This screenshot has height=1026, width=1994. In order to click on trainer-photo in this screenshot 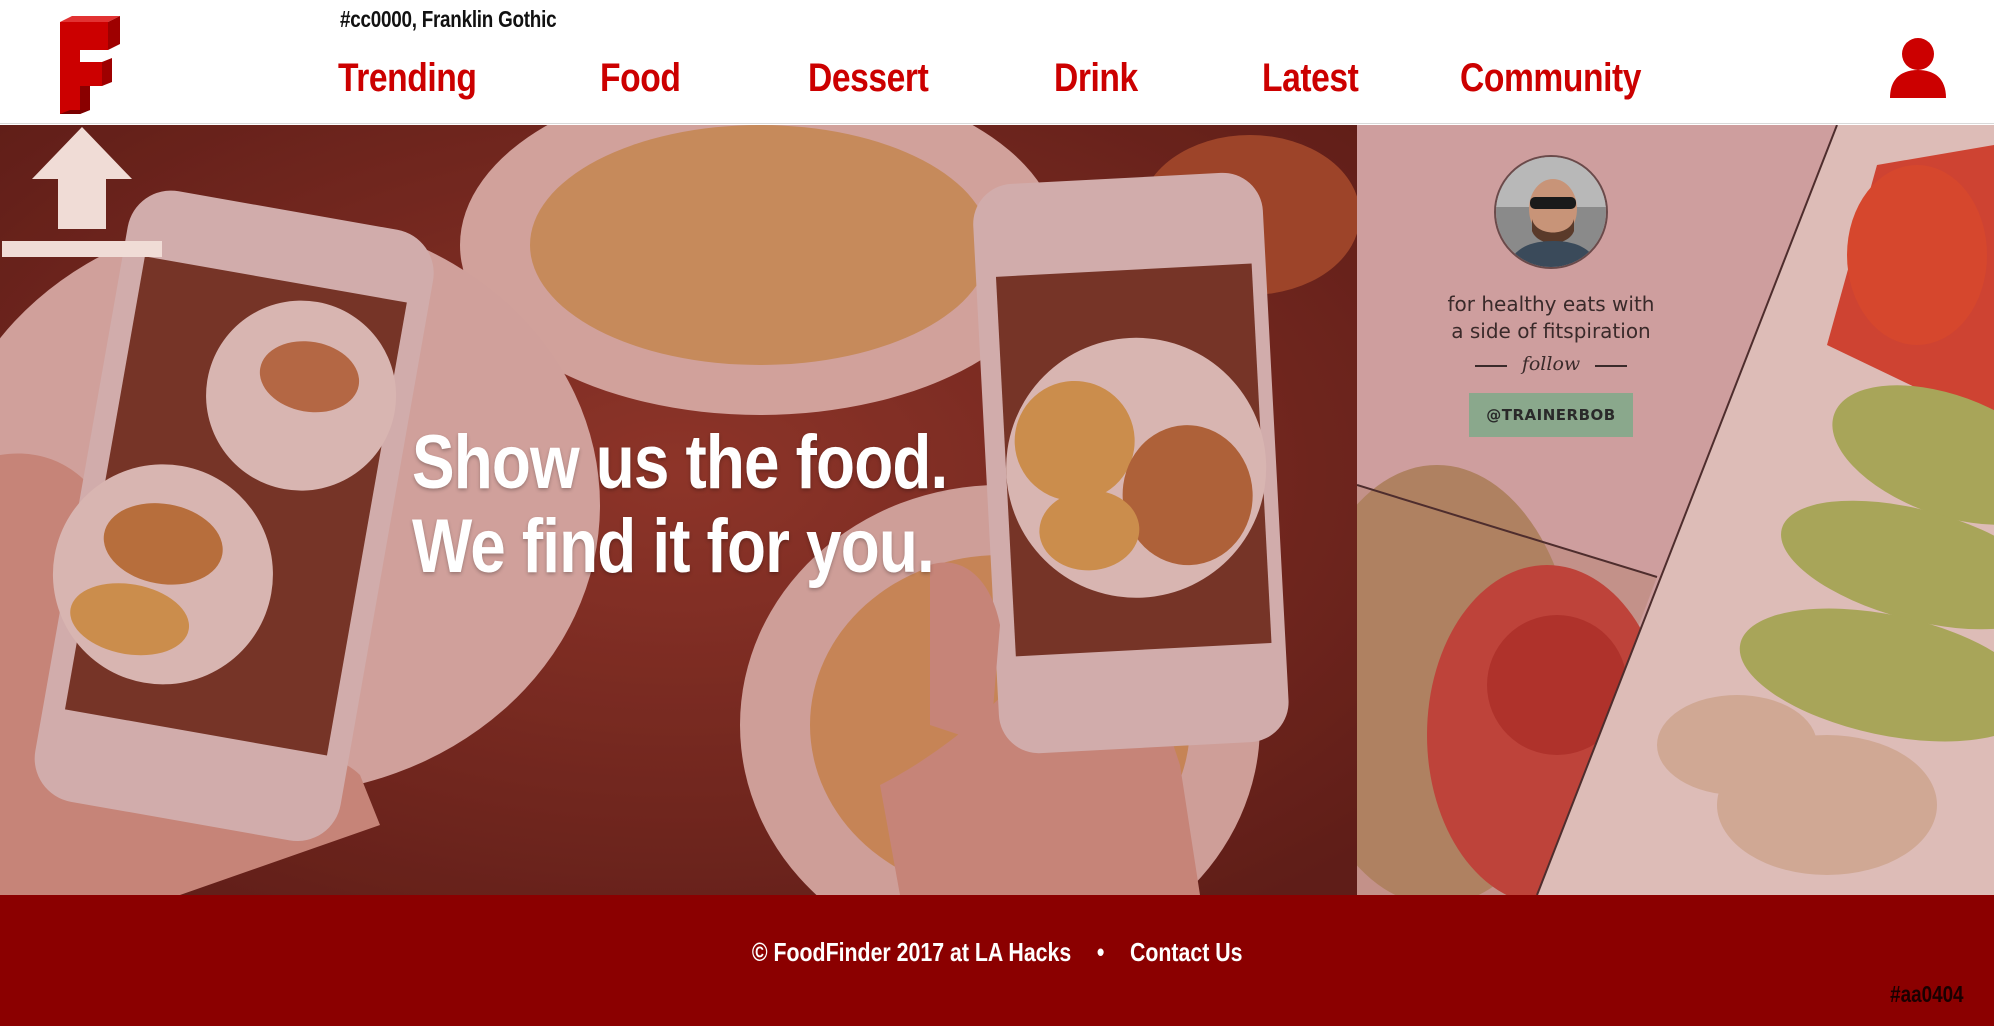, I will do `click(1551, 212)`.